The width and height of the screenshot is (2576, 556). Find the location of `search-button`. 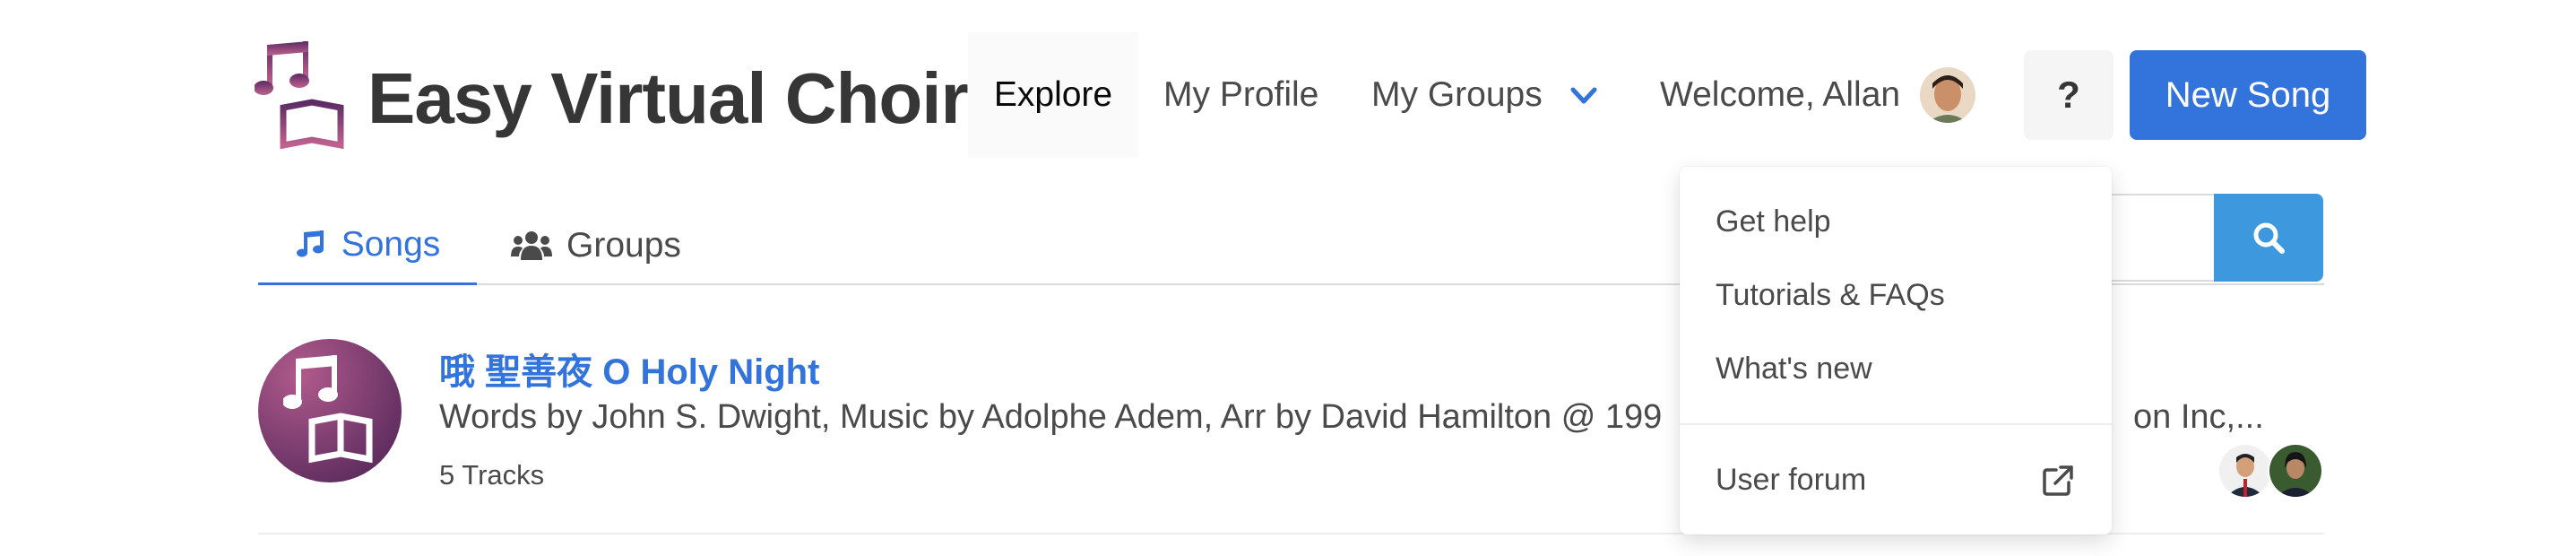

search-button is located at coordinates (2268, 238).